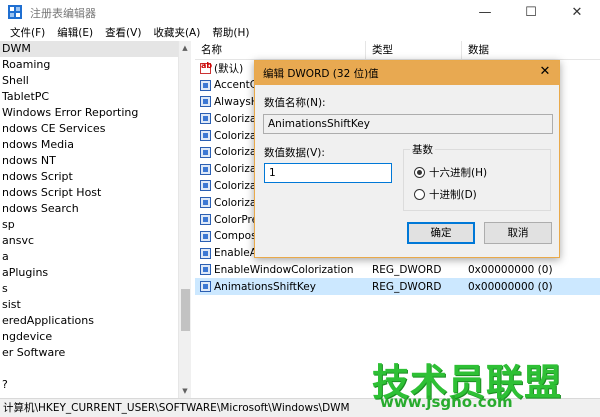 This screenshot has width=600, height=417. Describe the element at coordinates (294, 153) in the screenshot. I see `value-data-label: 数值数据(V):` at that location.